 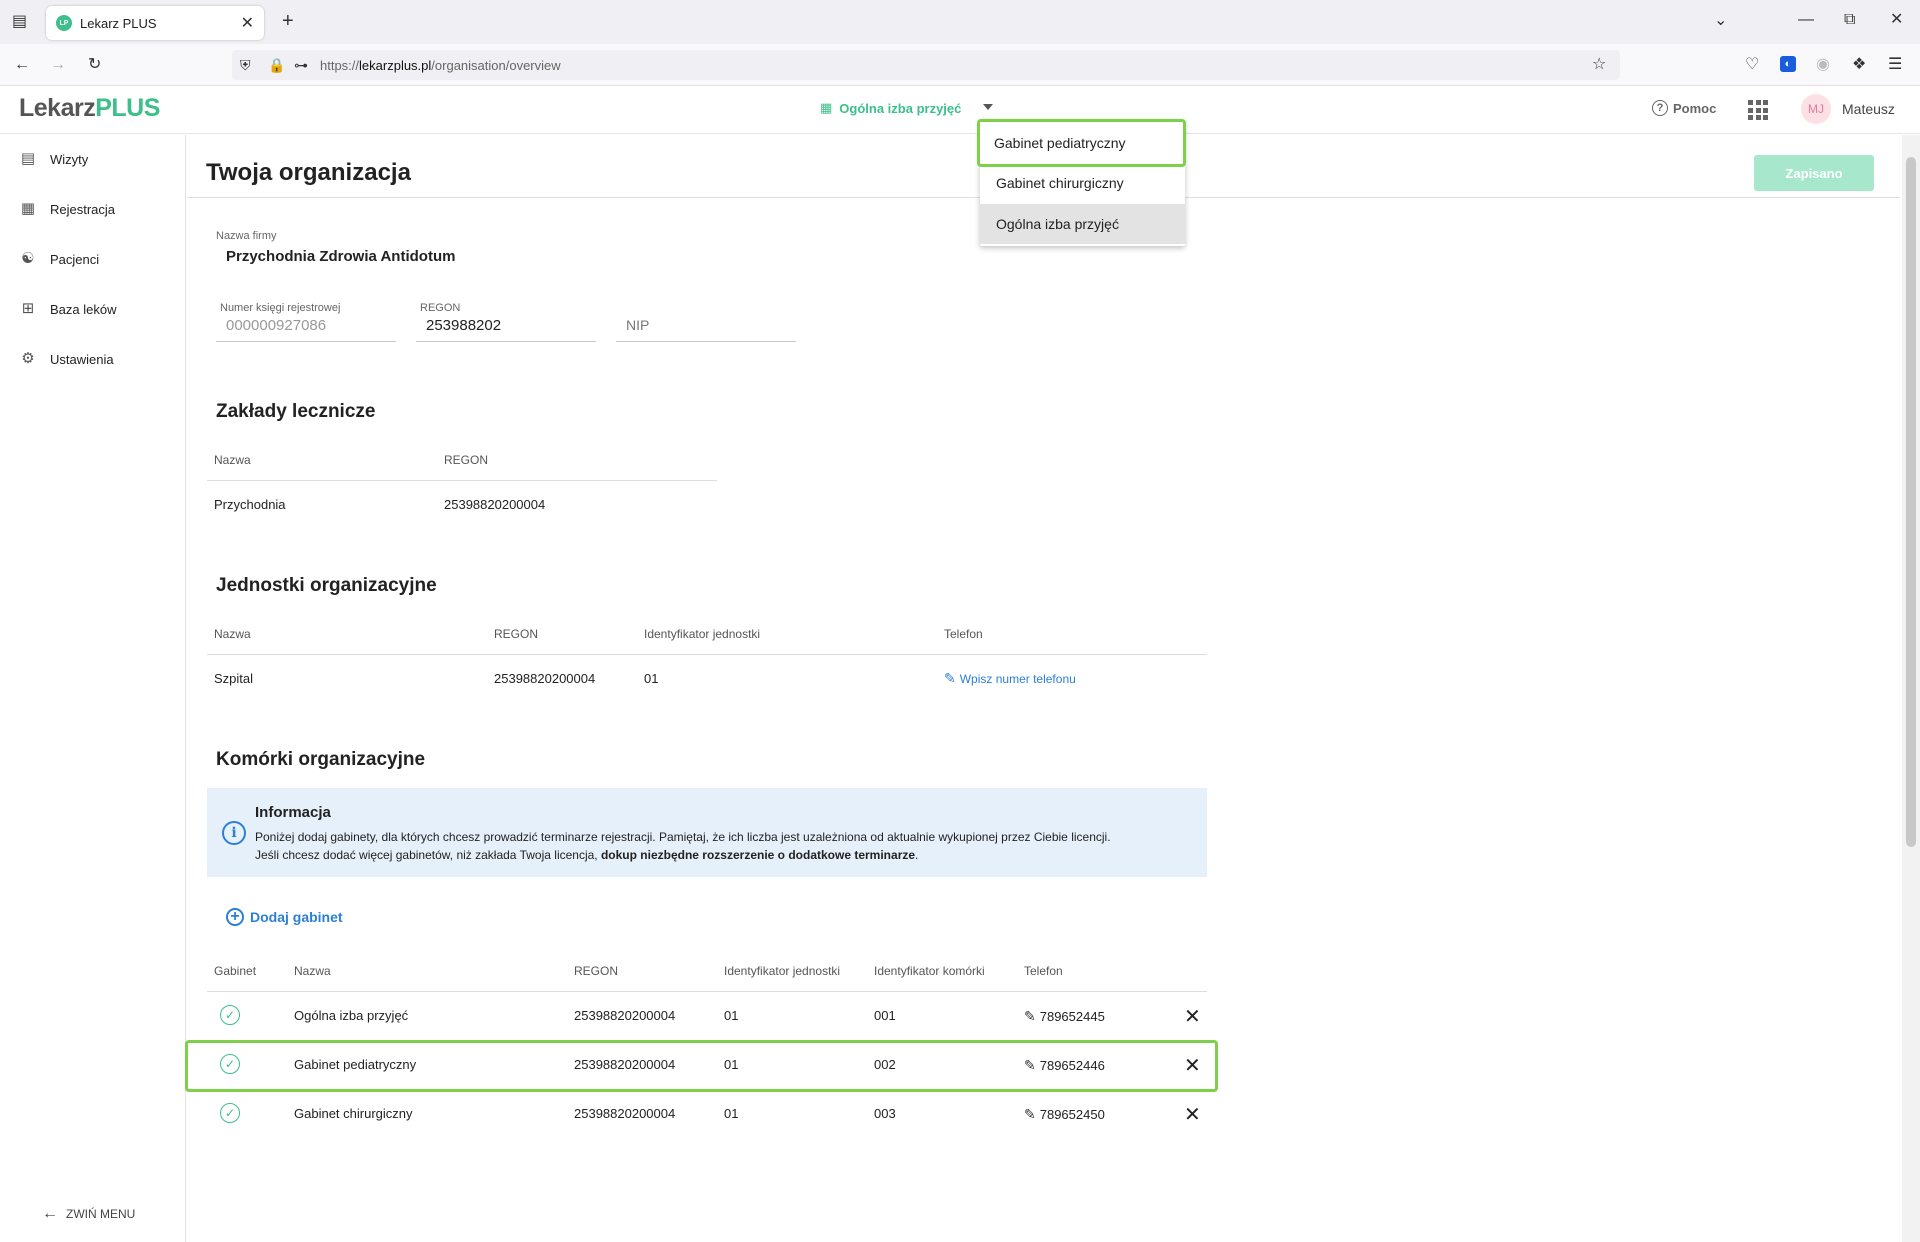 What do you see at coordinates (440, 308) in the screenshot?
I see `regon-label: REGON` at bounding box center [440, 308].